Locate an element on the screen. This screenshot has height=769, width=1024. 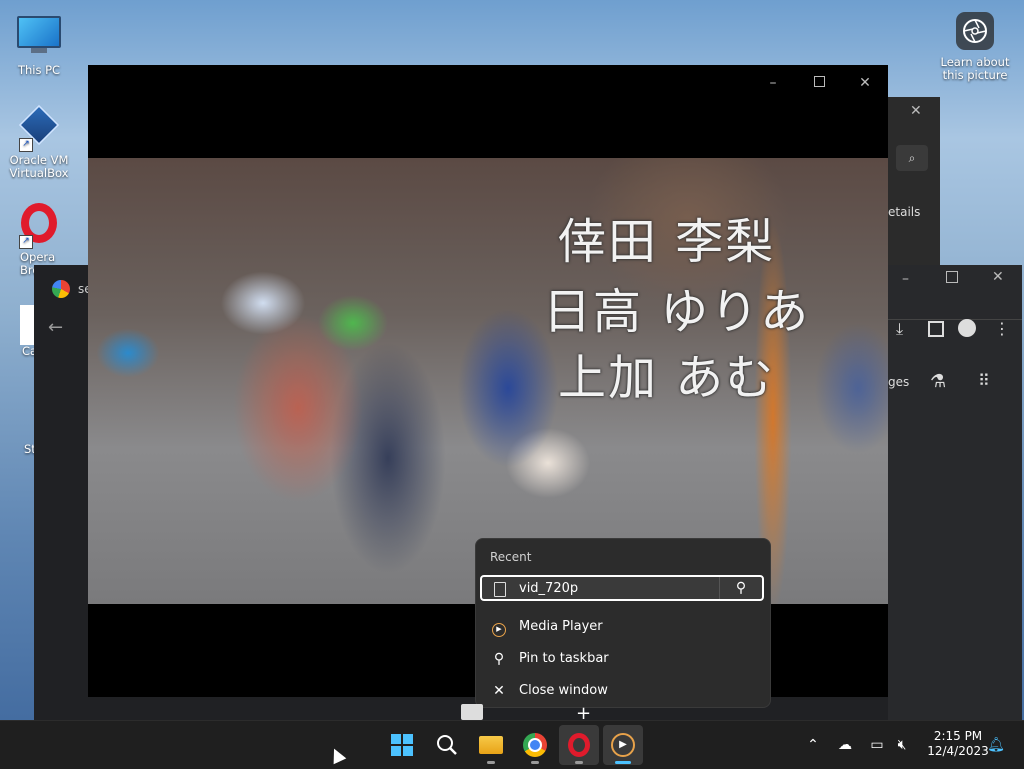
caption-line: 日高 ゆりあ is located at coordinates (677, 312).